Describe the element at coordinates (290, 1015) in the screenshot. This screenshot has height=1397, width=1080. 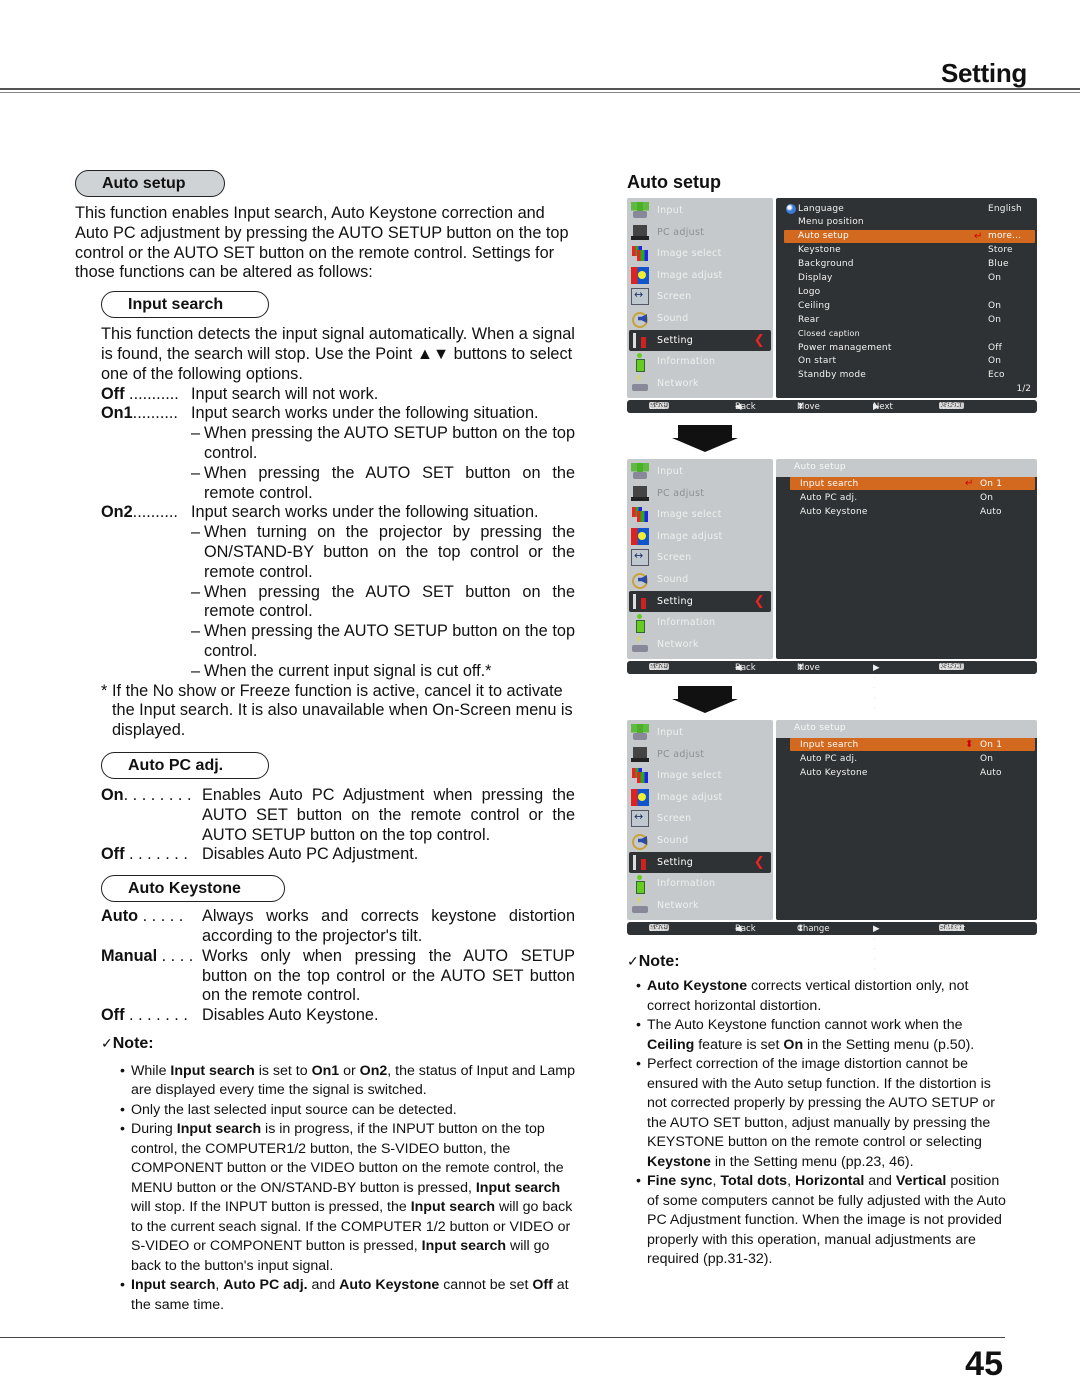
I see `option-text: Disables Auto Keystone.` at that location.